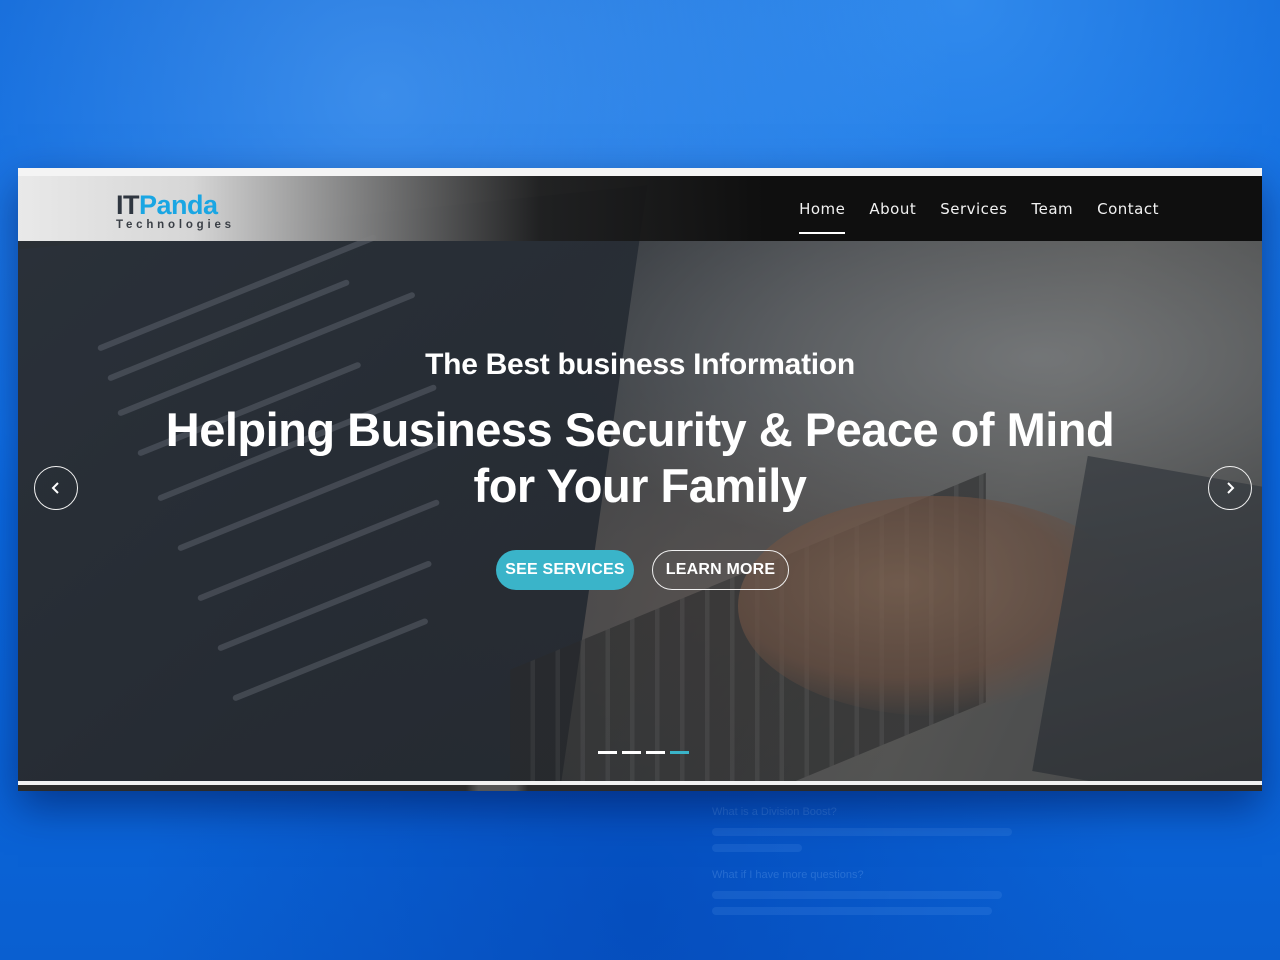 The height and width of the screenshot is (960, 1280). I want to click on hero-title-line-2: for Your Family, so click(640, 485).